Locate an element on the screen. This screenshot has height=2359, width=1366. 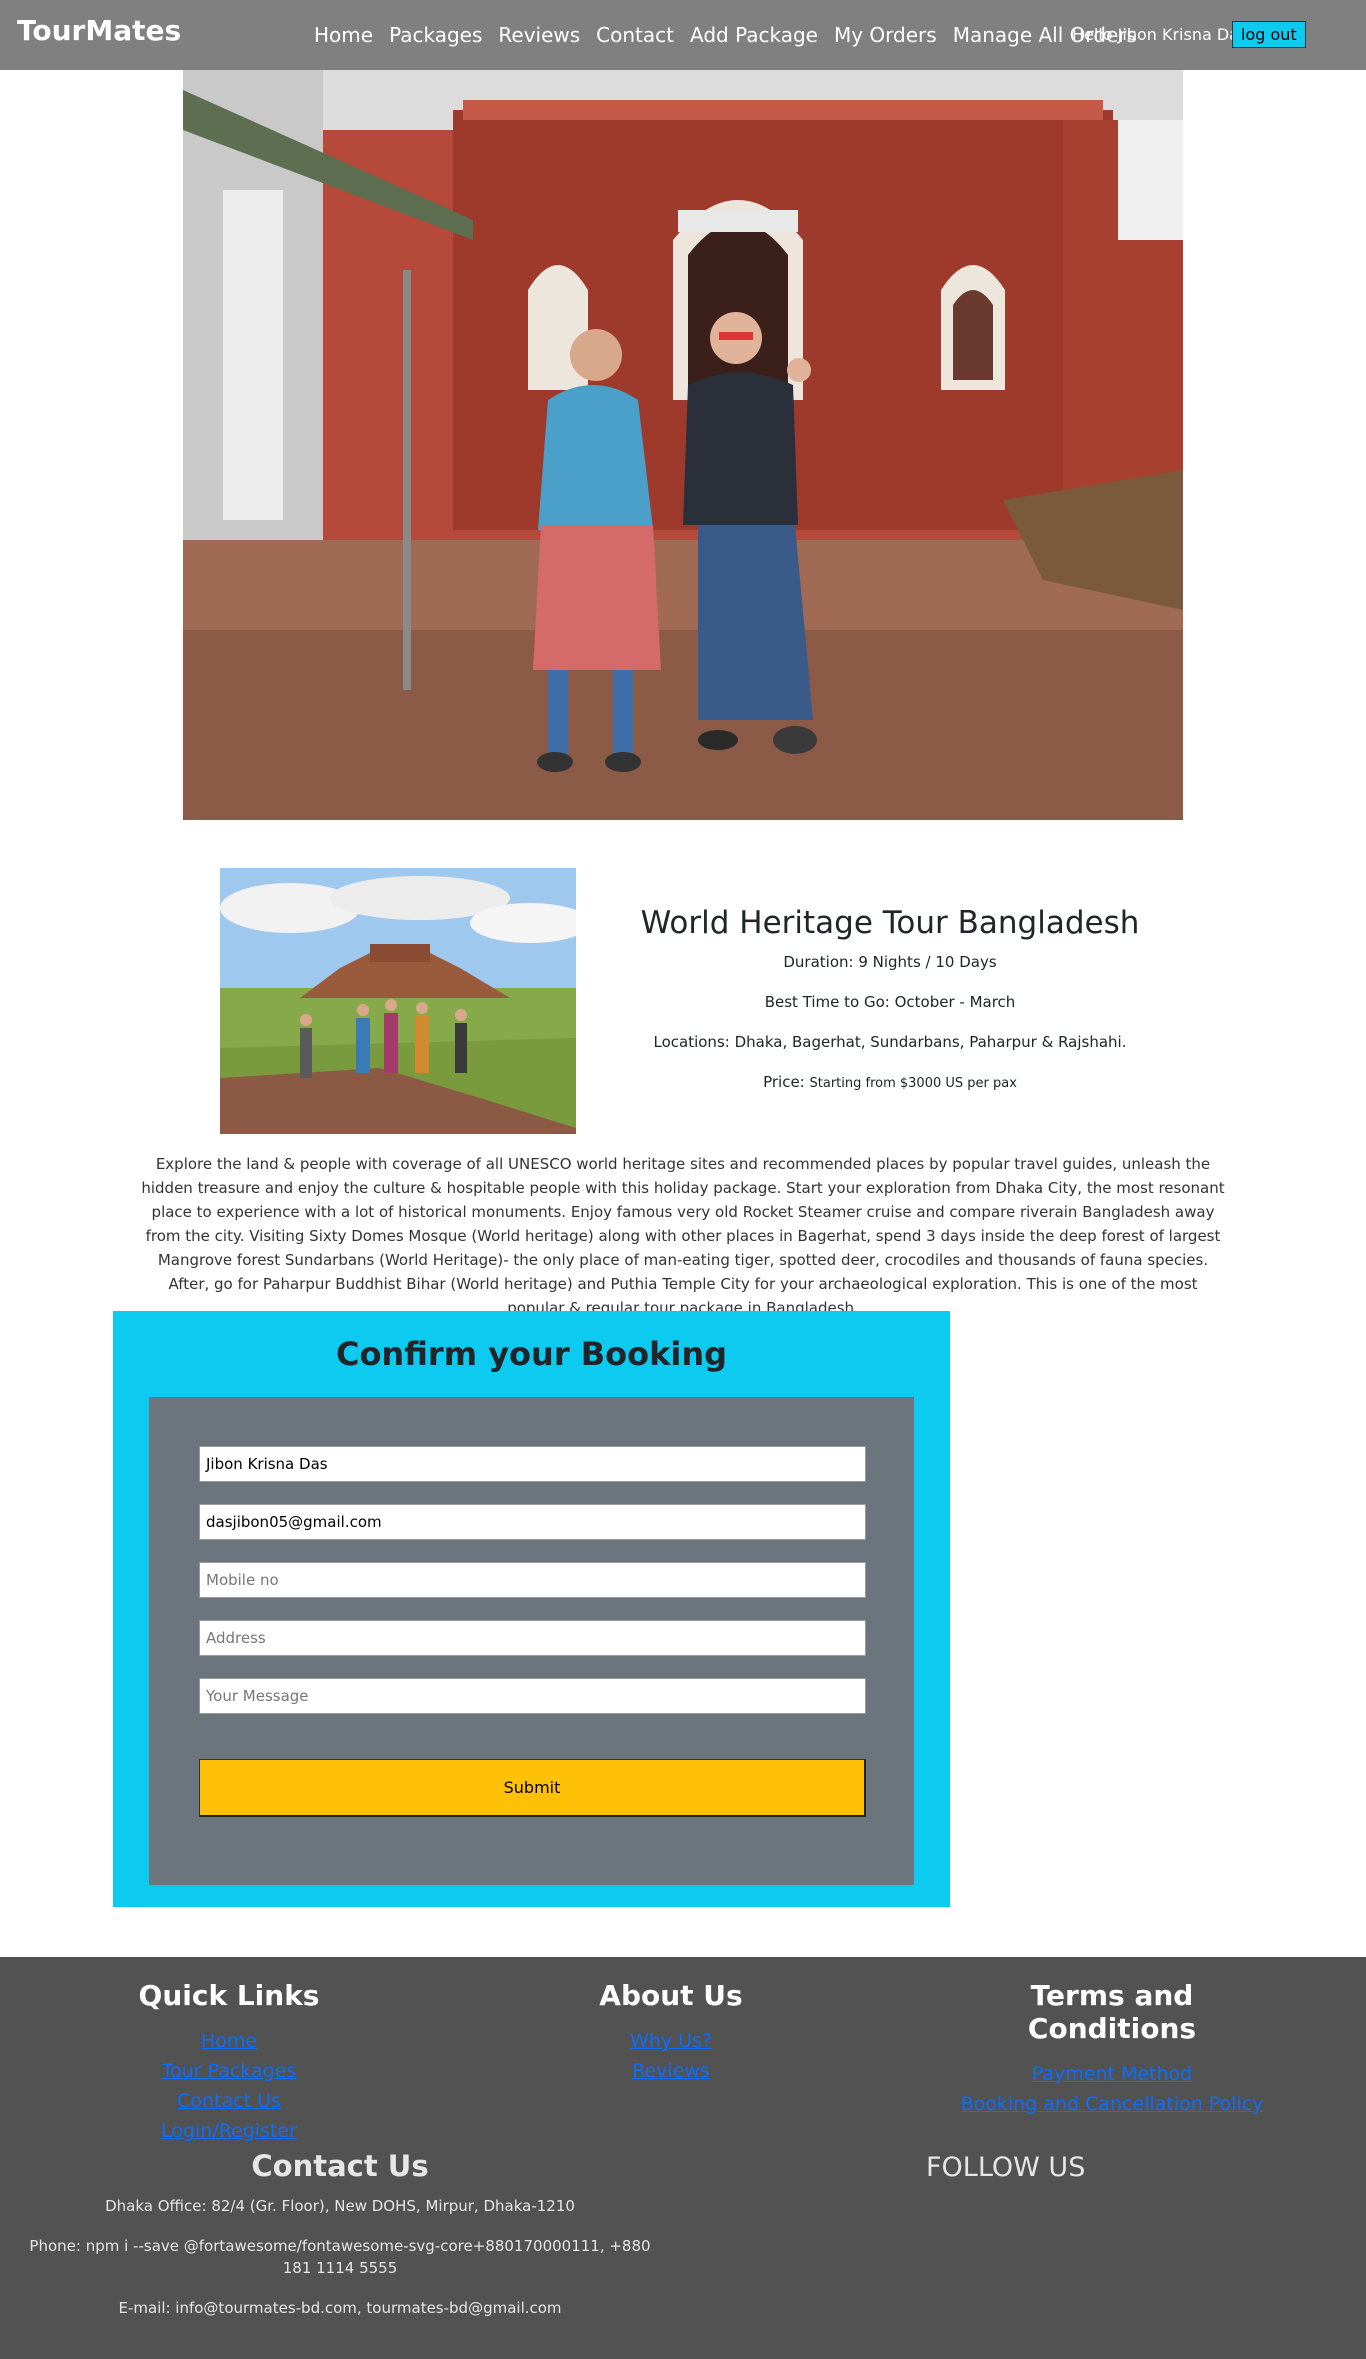
package-image is located at coordinates (398, 1001).